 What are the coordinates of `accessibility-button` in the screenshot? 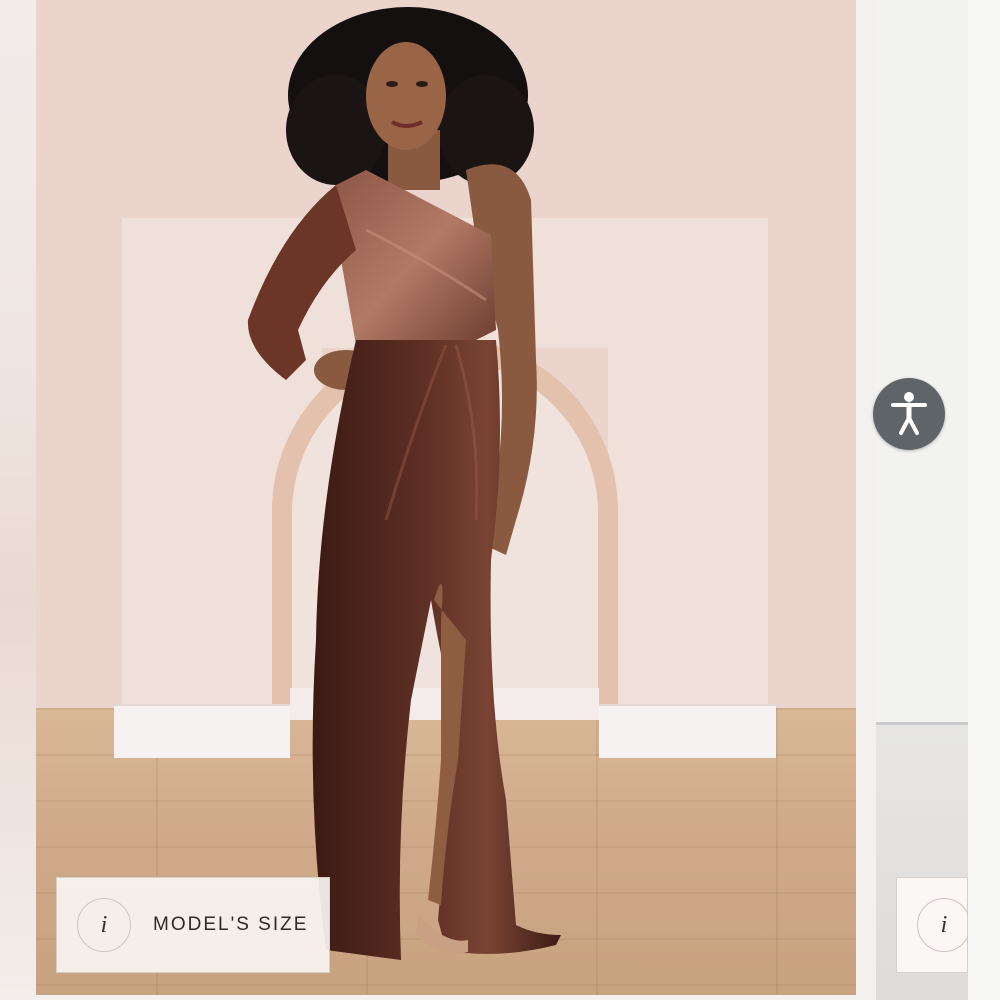 It's located at (909, 414).